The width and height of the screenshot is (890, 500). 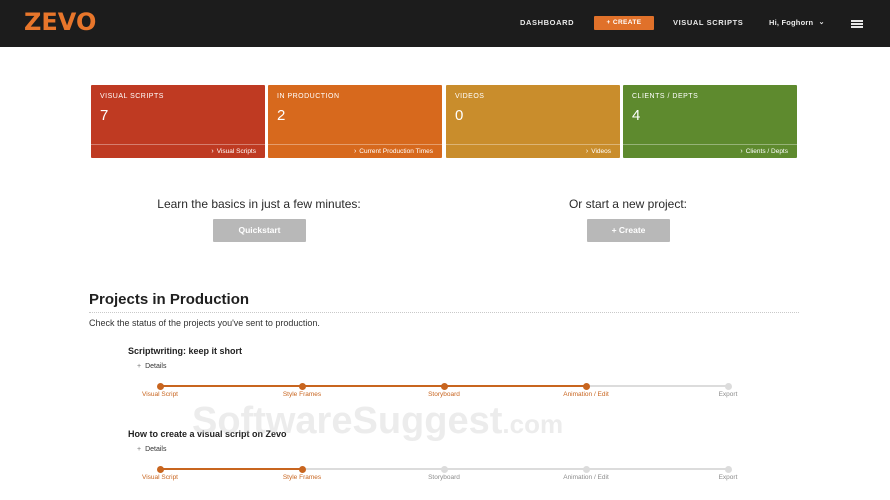 What do you see at coordinates (185, 351) in the screenshot?
I see `project-title: Scriptwriting: keep it short` at bounding box center [185, 351].